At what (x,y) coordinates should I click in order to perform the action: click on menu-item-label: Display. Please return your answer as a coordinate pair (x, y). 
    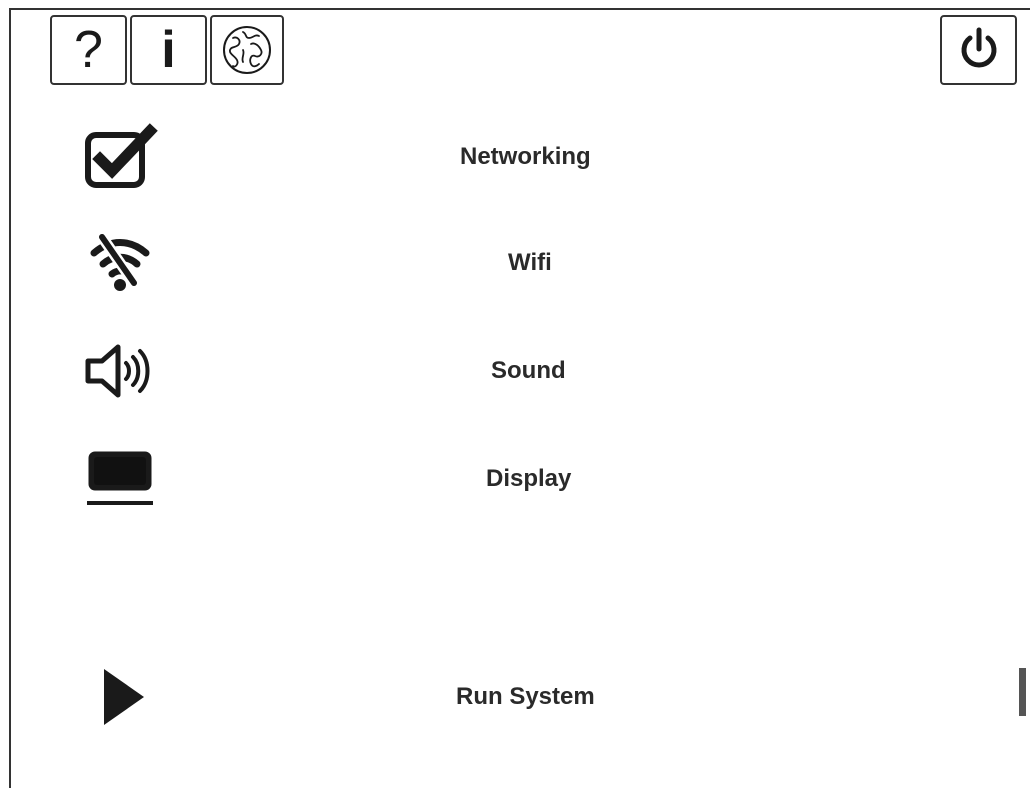
    Looking at the image, I should click on (529, 478).